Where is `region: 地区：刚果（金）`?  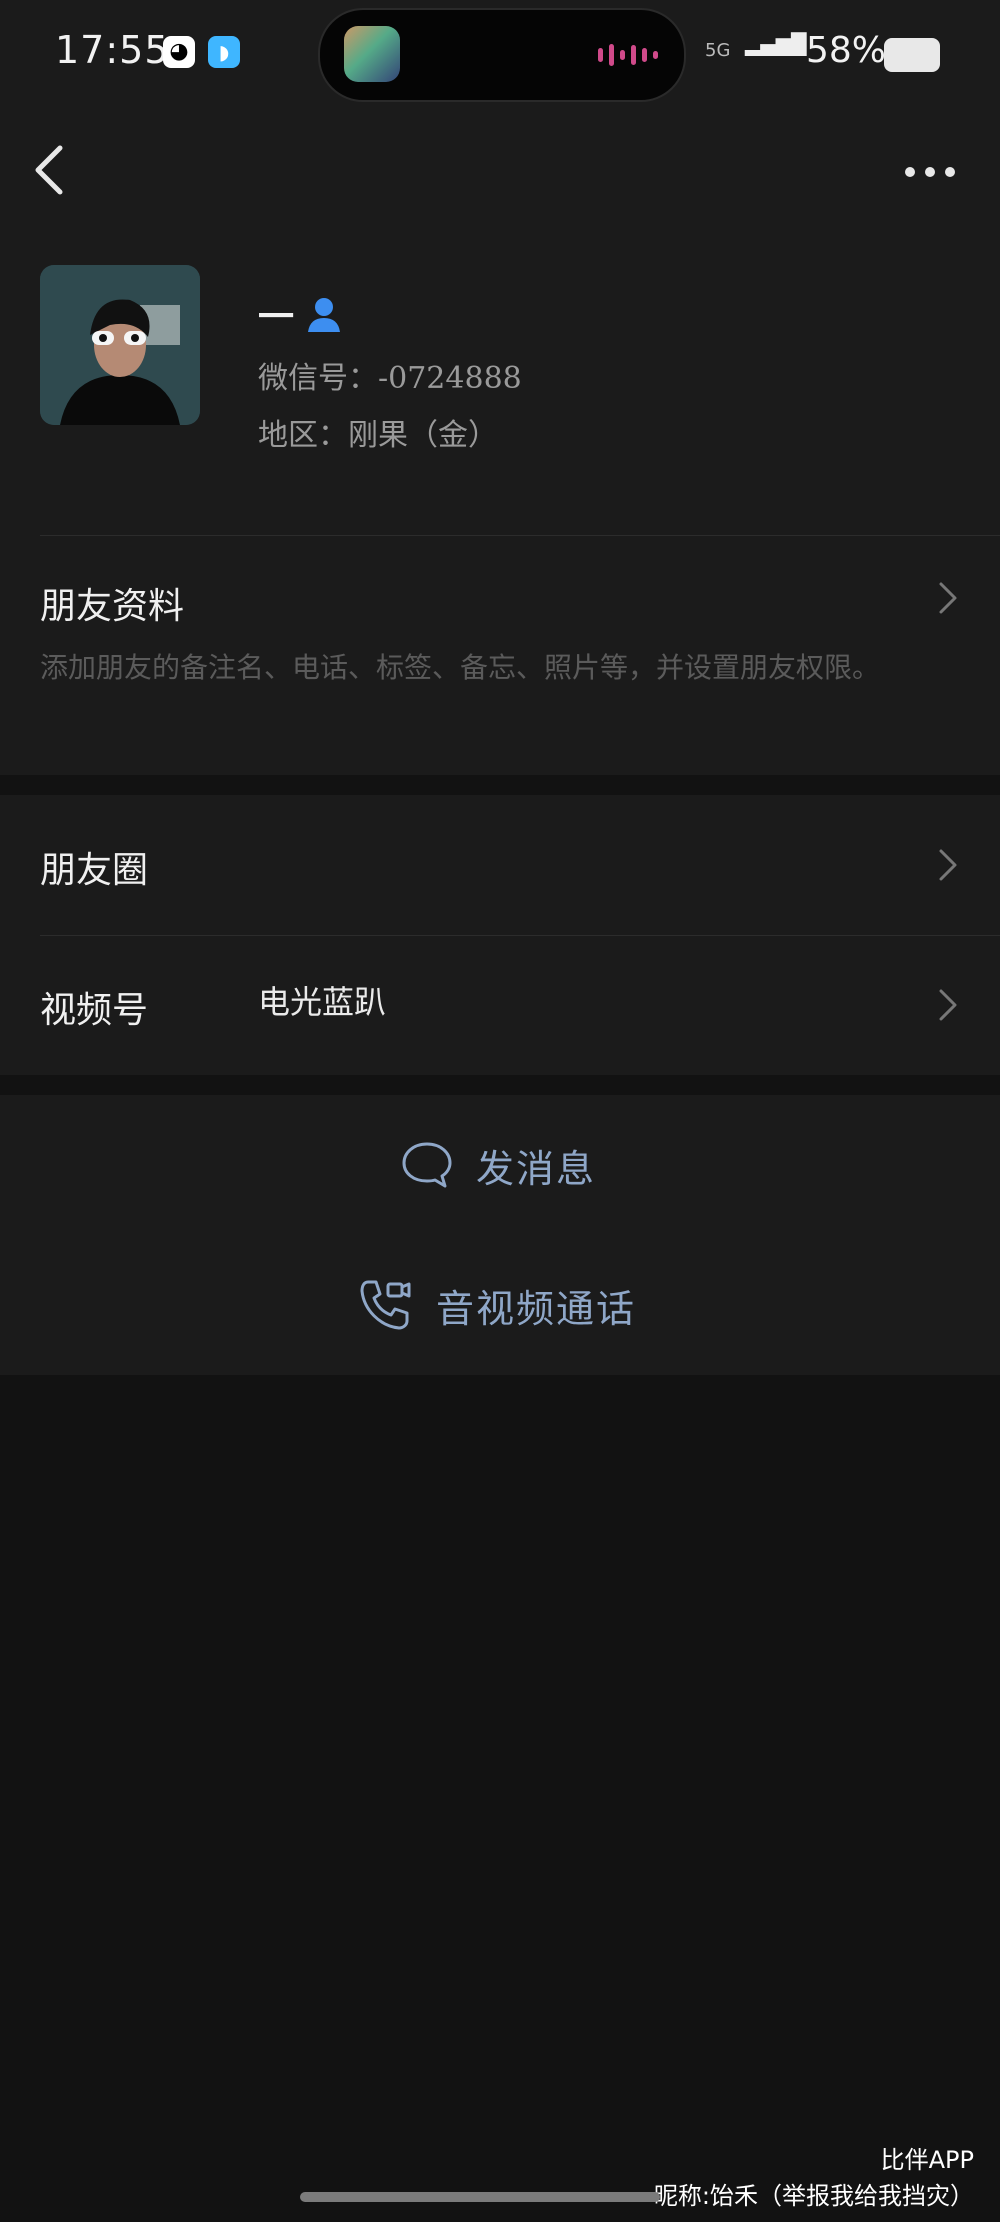
region: 地区：刚果（金） is located at coordinates (378, 435).